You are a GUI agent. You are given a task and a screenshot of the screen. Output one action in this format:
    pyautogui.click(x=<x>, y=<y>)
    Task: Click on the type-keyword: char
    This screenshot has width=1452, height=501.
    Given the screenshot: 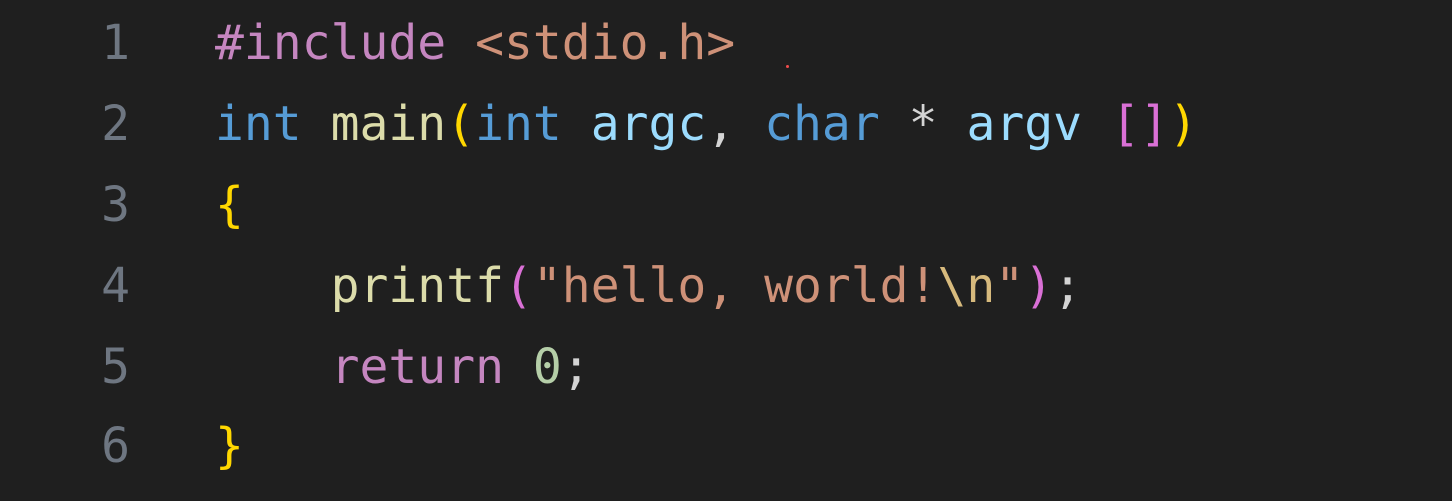 What is the action you would take?
    pyautogui.click(x=822, y=124)
    